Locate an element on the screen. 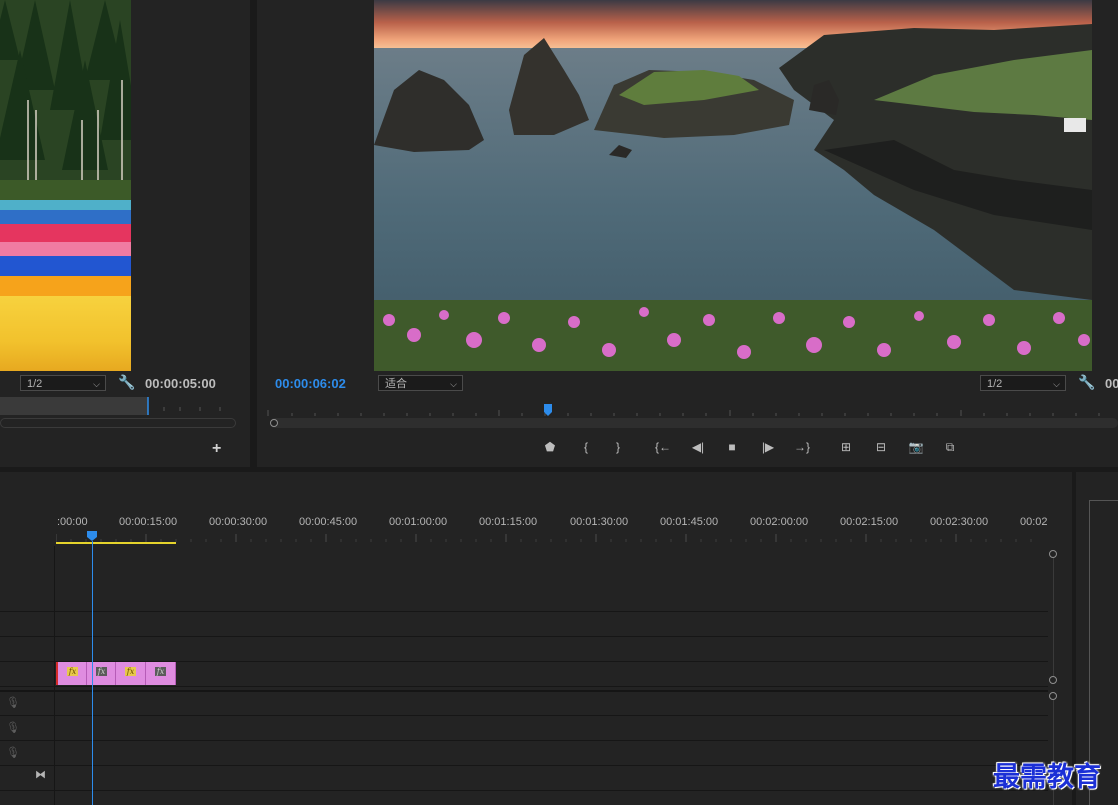 The height and width of the screenshot is (805, 1118). track-header-divider is located at coordinates (54, 675).